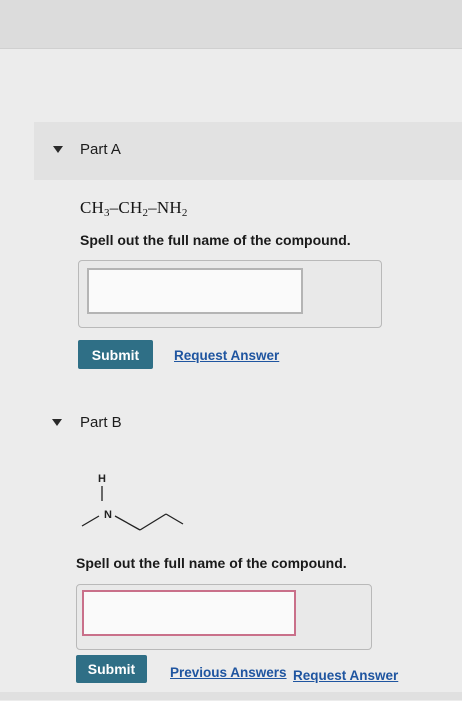 This screenshot has height=701, width=462. Describe the element at coordinates (101, 422) in the screenshot. I see `part-b-label: Part B` at that location.